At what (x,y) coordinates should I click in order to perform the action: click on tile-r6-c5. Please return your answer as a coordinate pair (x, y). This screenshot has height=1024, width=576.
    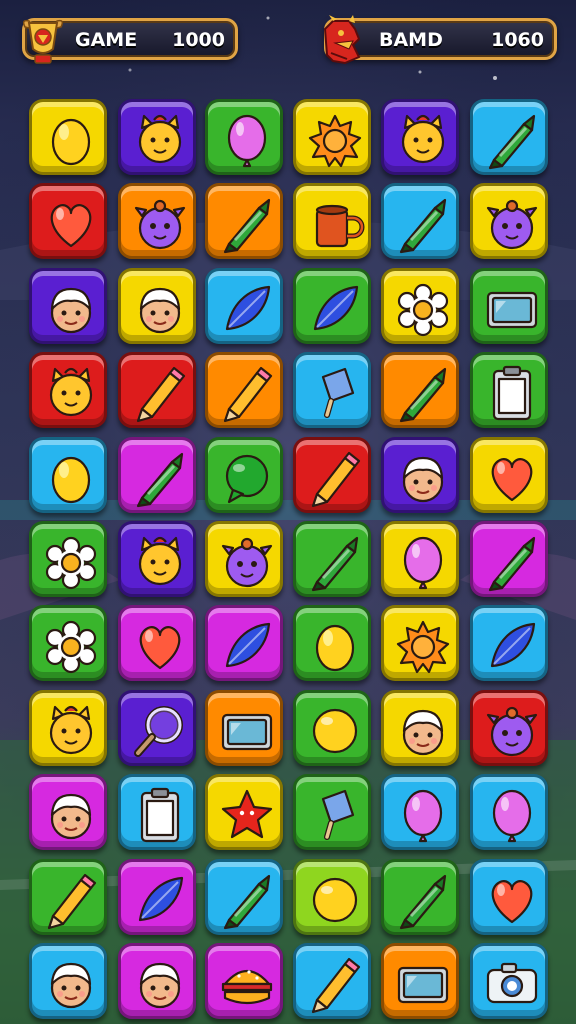
    Looking at the image, I should click on (420, 559).